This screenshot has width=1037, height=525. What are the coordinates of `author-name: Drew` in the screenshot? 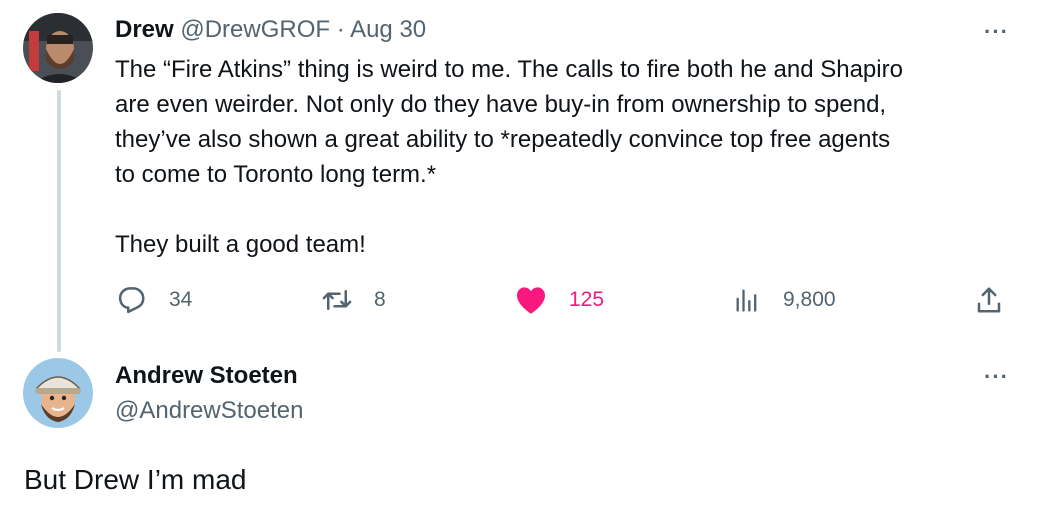 It's located at (144, 29).